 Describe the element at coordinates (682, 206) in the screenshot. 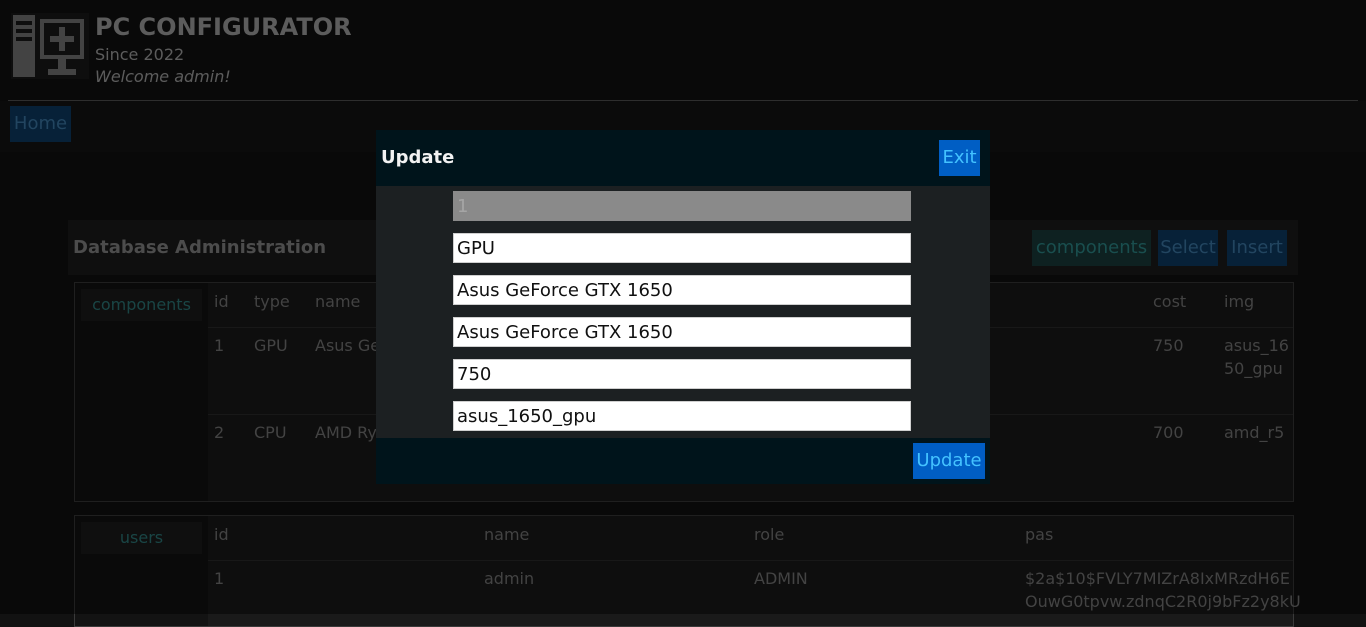

I see `id-field` at that location.